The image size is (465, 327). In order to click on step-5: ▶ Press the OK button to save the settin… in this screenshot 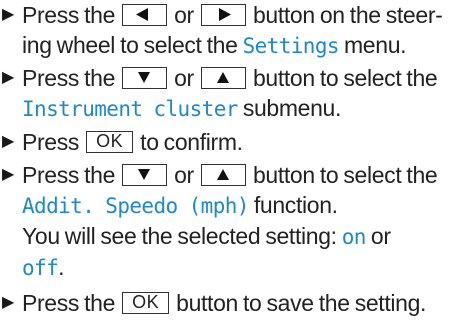, I will do `click(232, 303)`.